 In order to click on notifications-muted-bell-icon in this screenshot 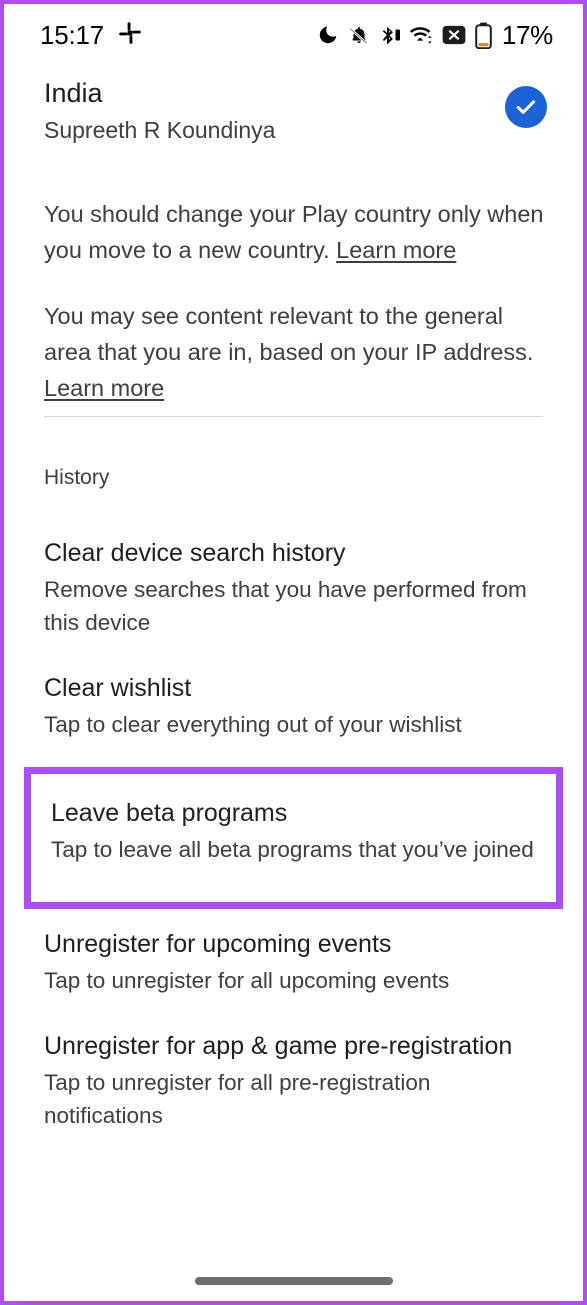, I will do `click(359, 35)`.